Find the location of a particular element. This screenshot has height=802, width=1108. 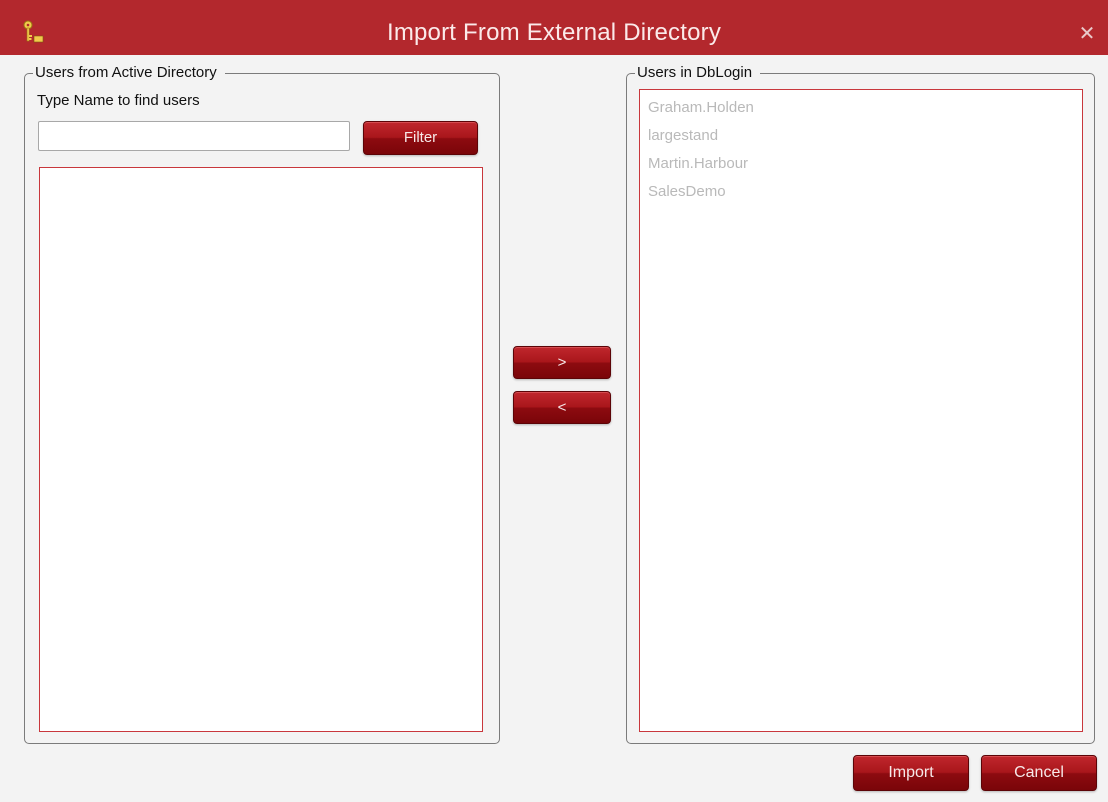

list-item: Martin.Harbour is located at coordinates (861, 164).